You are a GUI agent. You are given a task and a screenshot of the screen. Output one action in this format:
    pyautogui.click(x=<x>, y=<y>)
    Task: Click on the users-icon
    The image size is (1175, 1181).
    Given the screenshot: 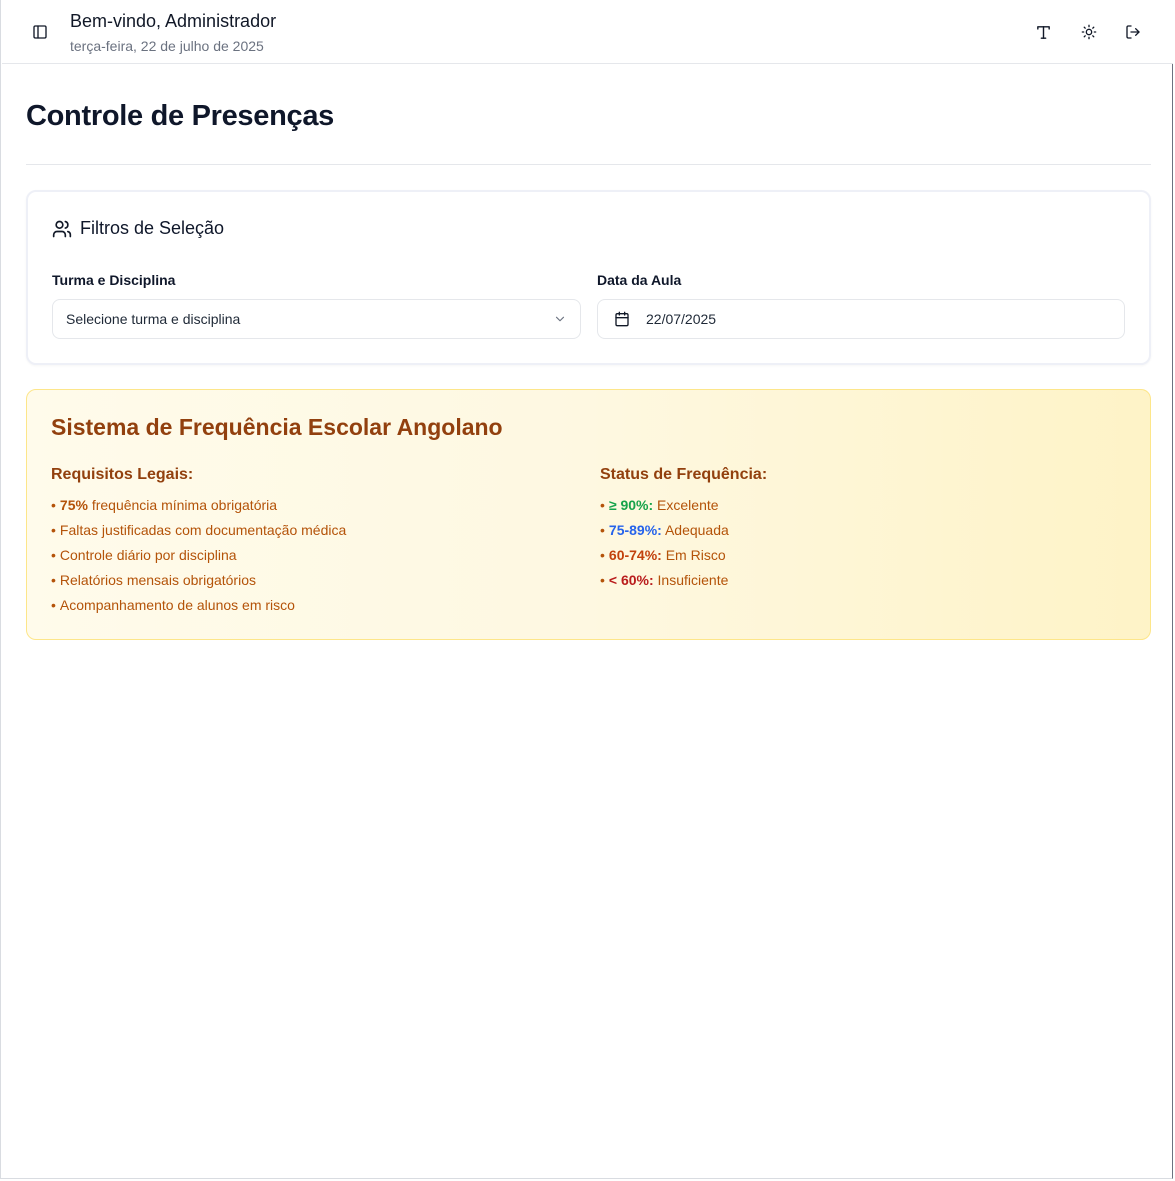 What is the action you would take?
    pyautogui.click(x=62, y=228)
    